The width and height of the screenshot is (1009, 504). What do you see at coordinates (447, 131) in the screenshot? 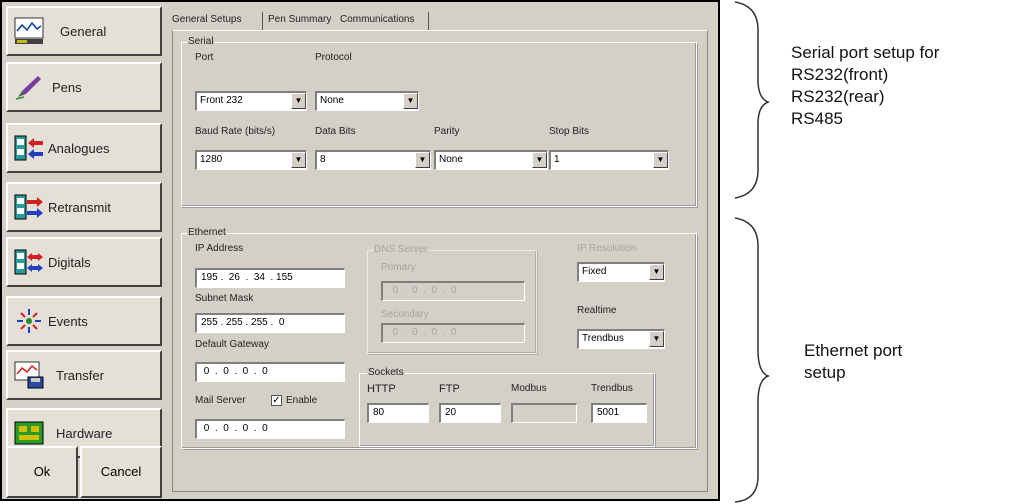
I see `parity-label: Parity` at bounding box center [447, 131].